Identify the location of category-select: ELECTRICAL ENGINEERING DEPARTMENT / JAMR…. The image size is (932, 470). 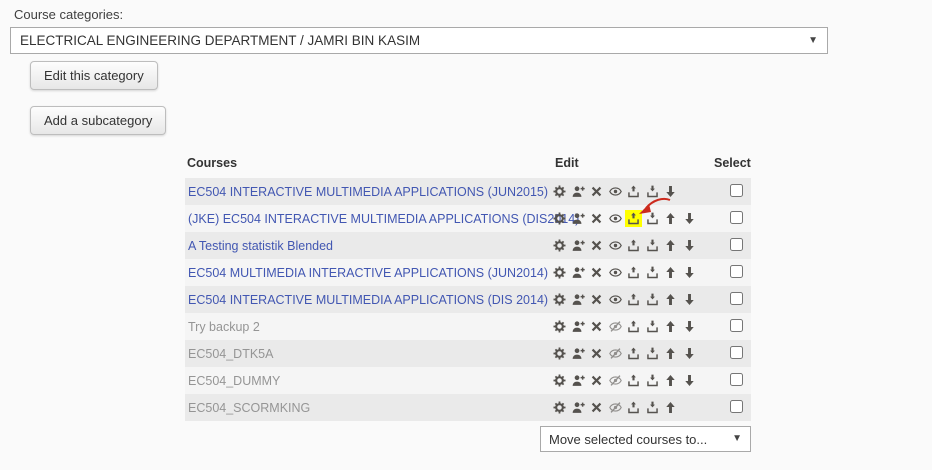
(419, 40).